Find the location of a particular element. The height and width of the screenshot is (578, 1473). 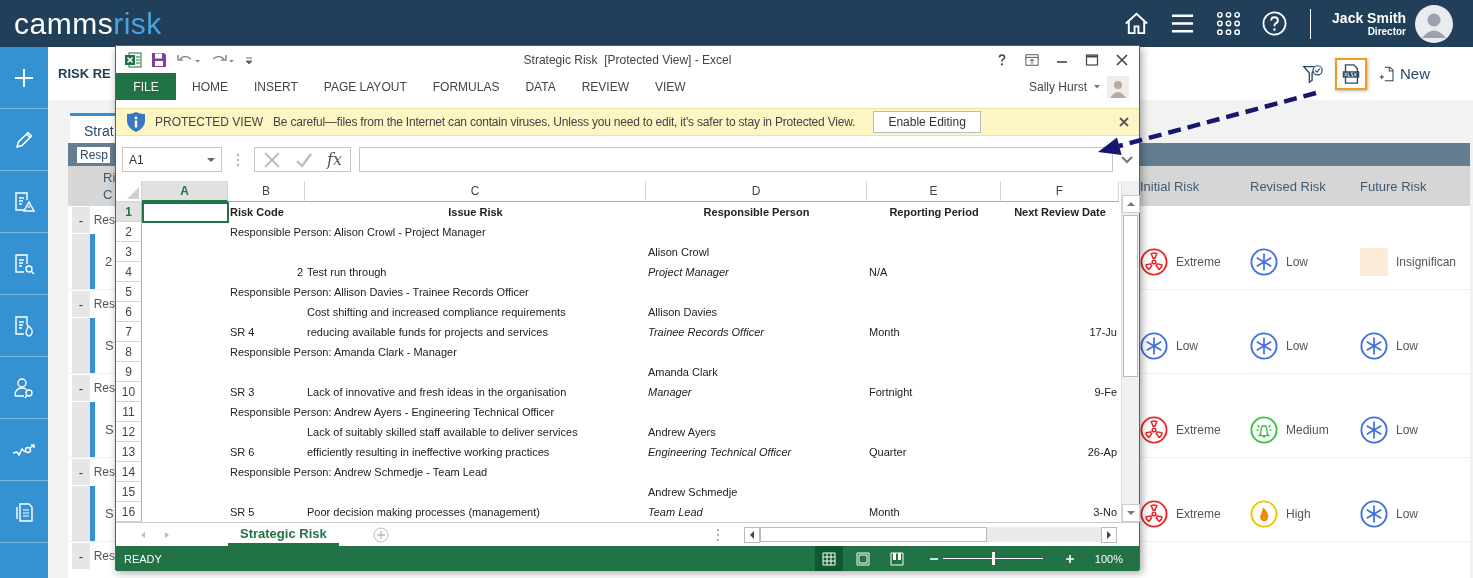

export-xlsx-button is located at coordinates (1351, 73).